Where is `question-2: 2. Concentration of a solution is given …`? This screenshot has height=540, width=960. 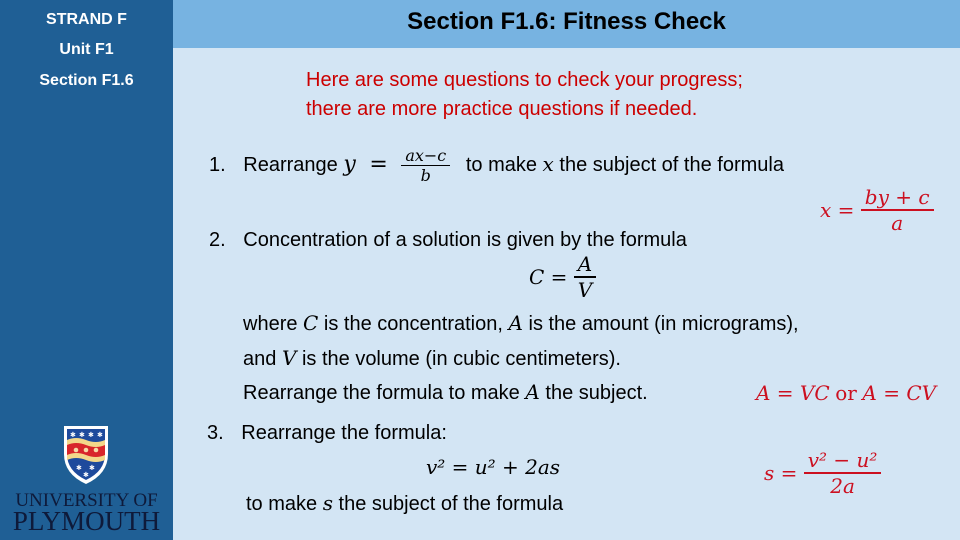
question-2: 2. Concentration of a solution is given … is located at coordinates (448, 240).